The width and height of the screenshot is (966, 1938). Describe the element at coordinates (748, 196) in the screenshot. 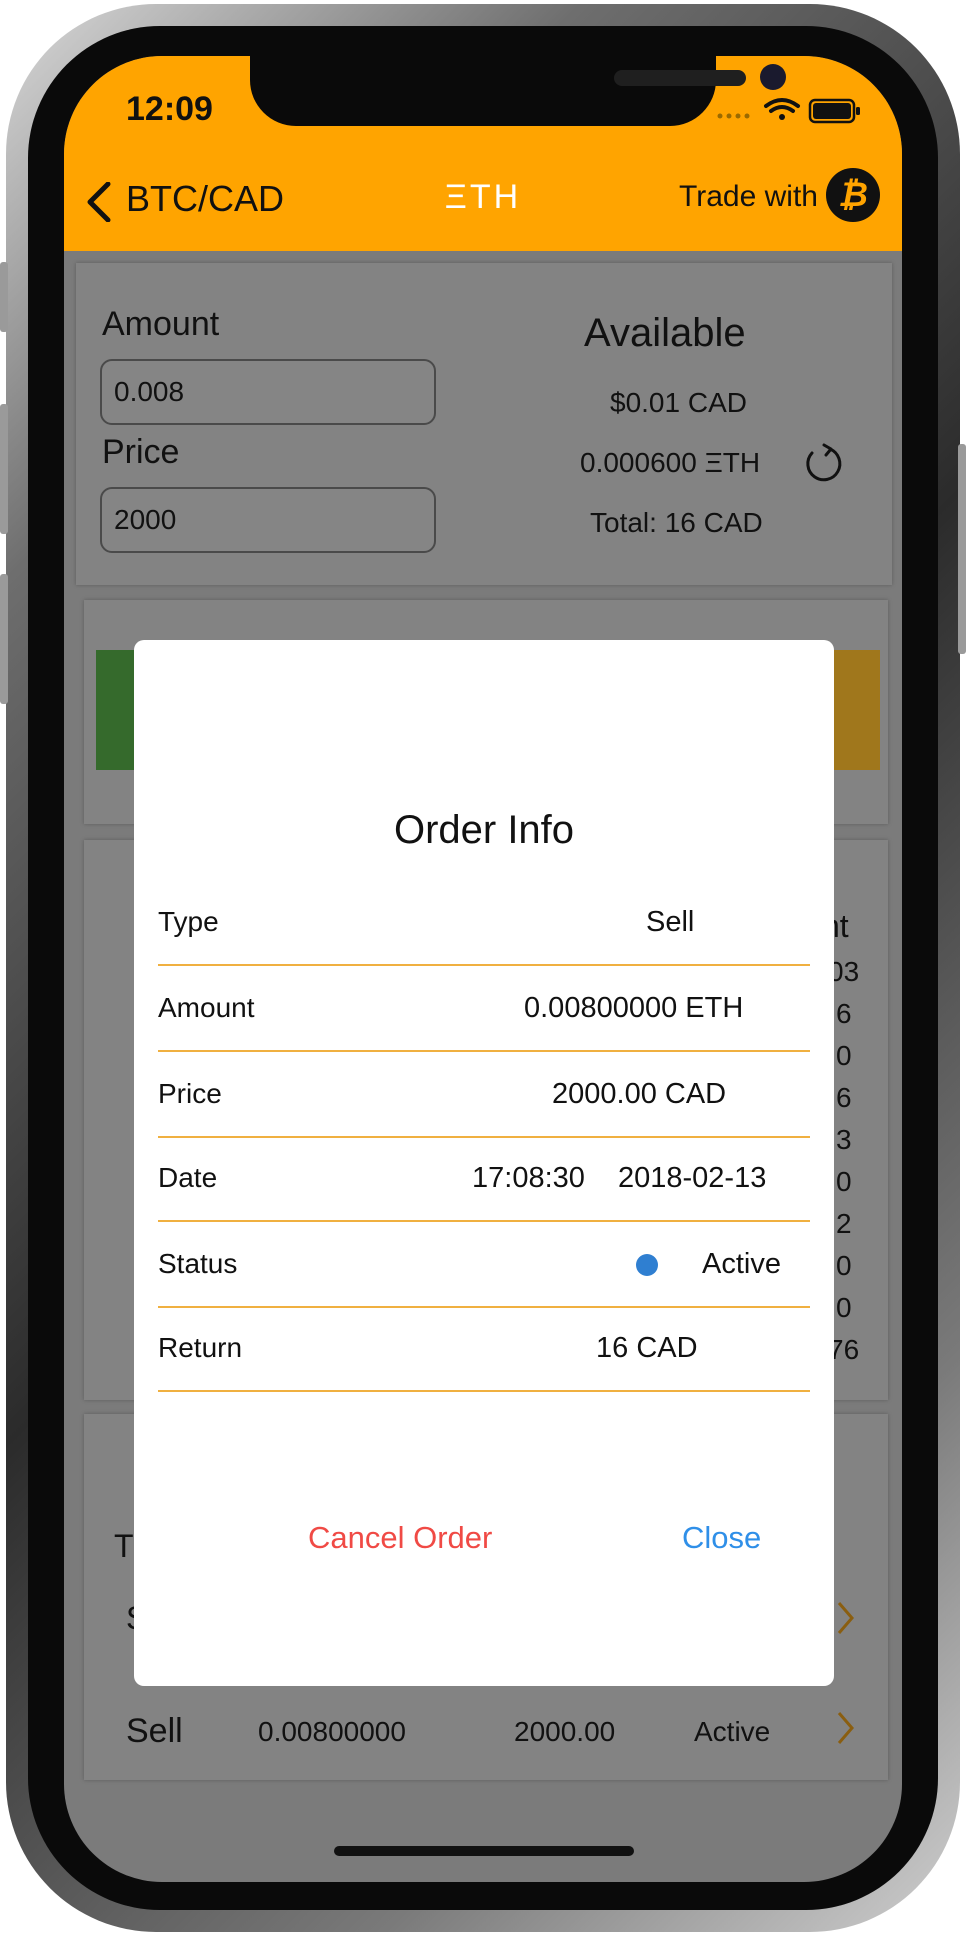

I see `trade-with-label: Trade with` at that location.